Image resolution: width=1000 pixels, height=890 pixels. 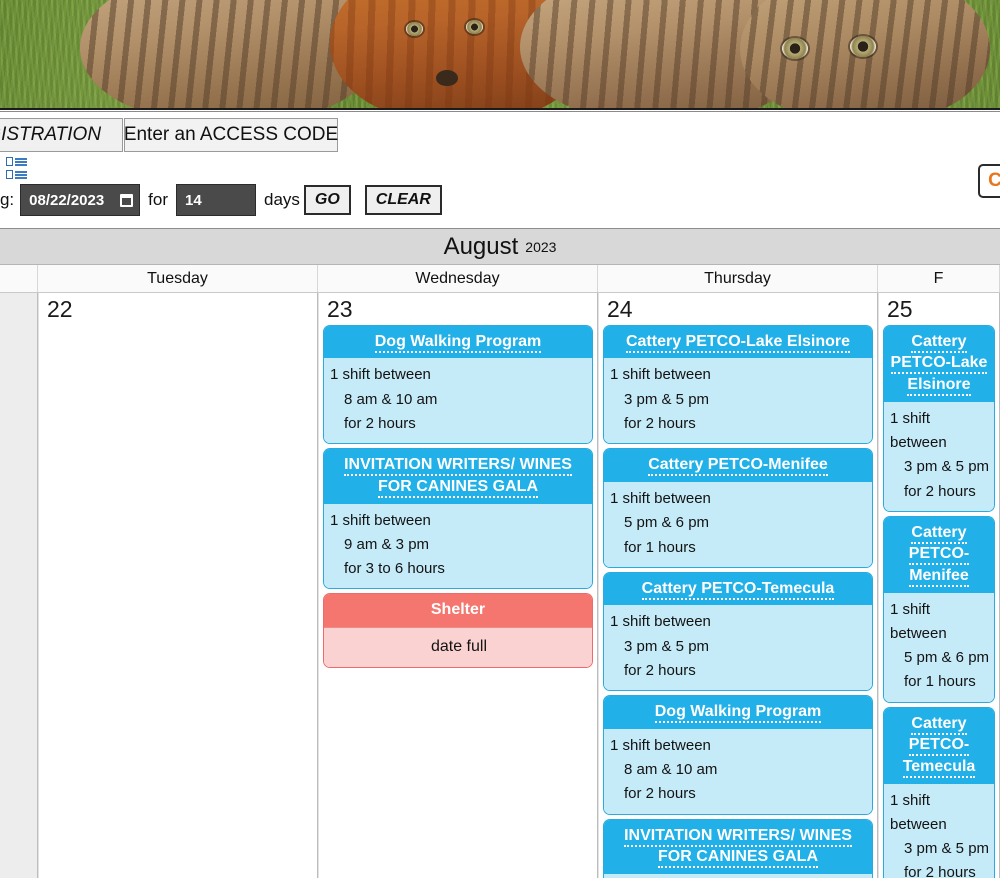 What do you see at coordinates (127, 200) in the screenshot?
I see `calendar-picker-icon` at bounding box center [127, 200].